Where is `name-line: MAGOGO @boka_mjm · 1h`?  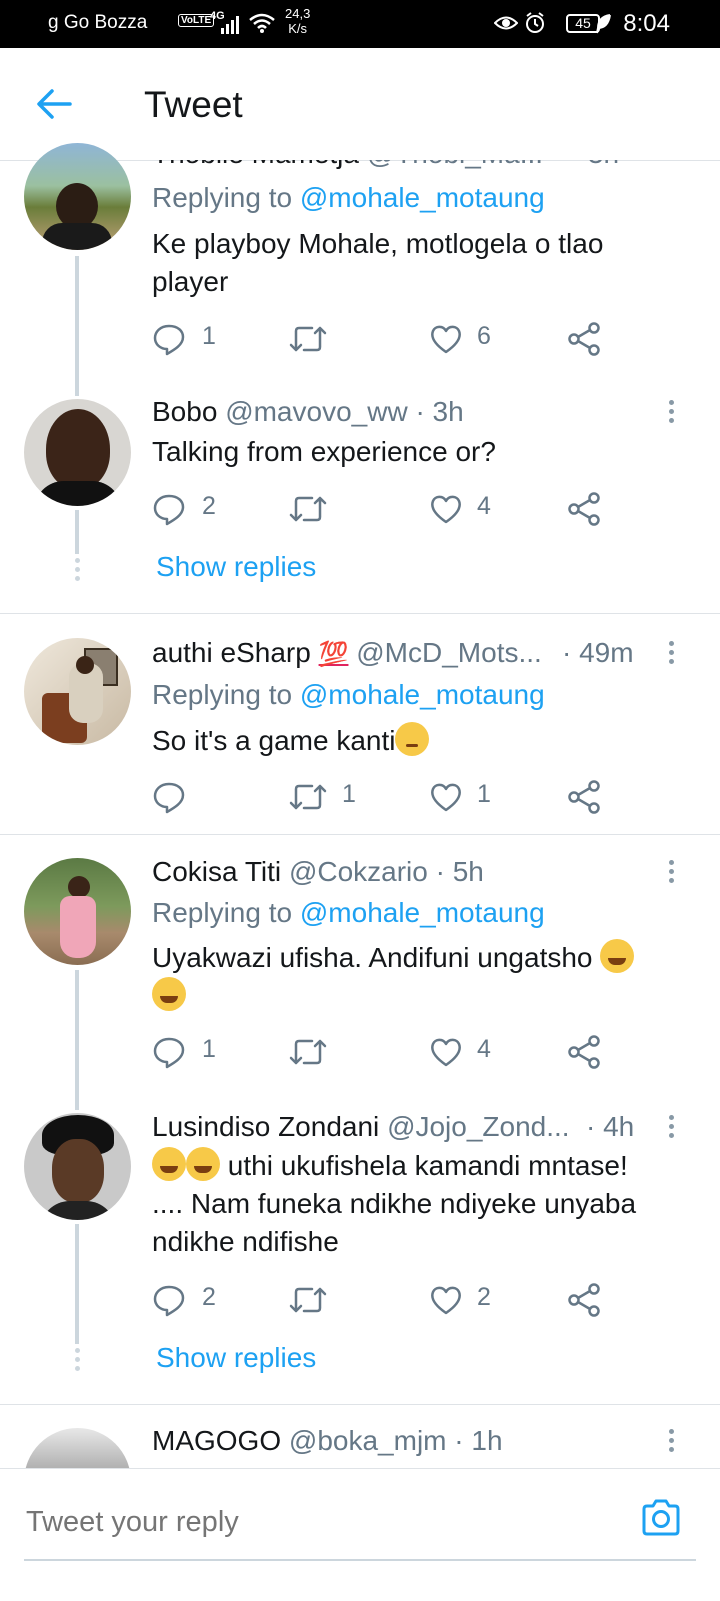 name-line: MAGOGO @boka_mjm · 1h is located at coordinates (327, 1441).